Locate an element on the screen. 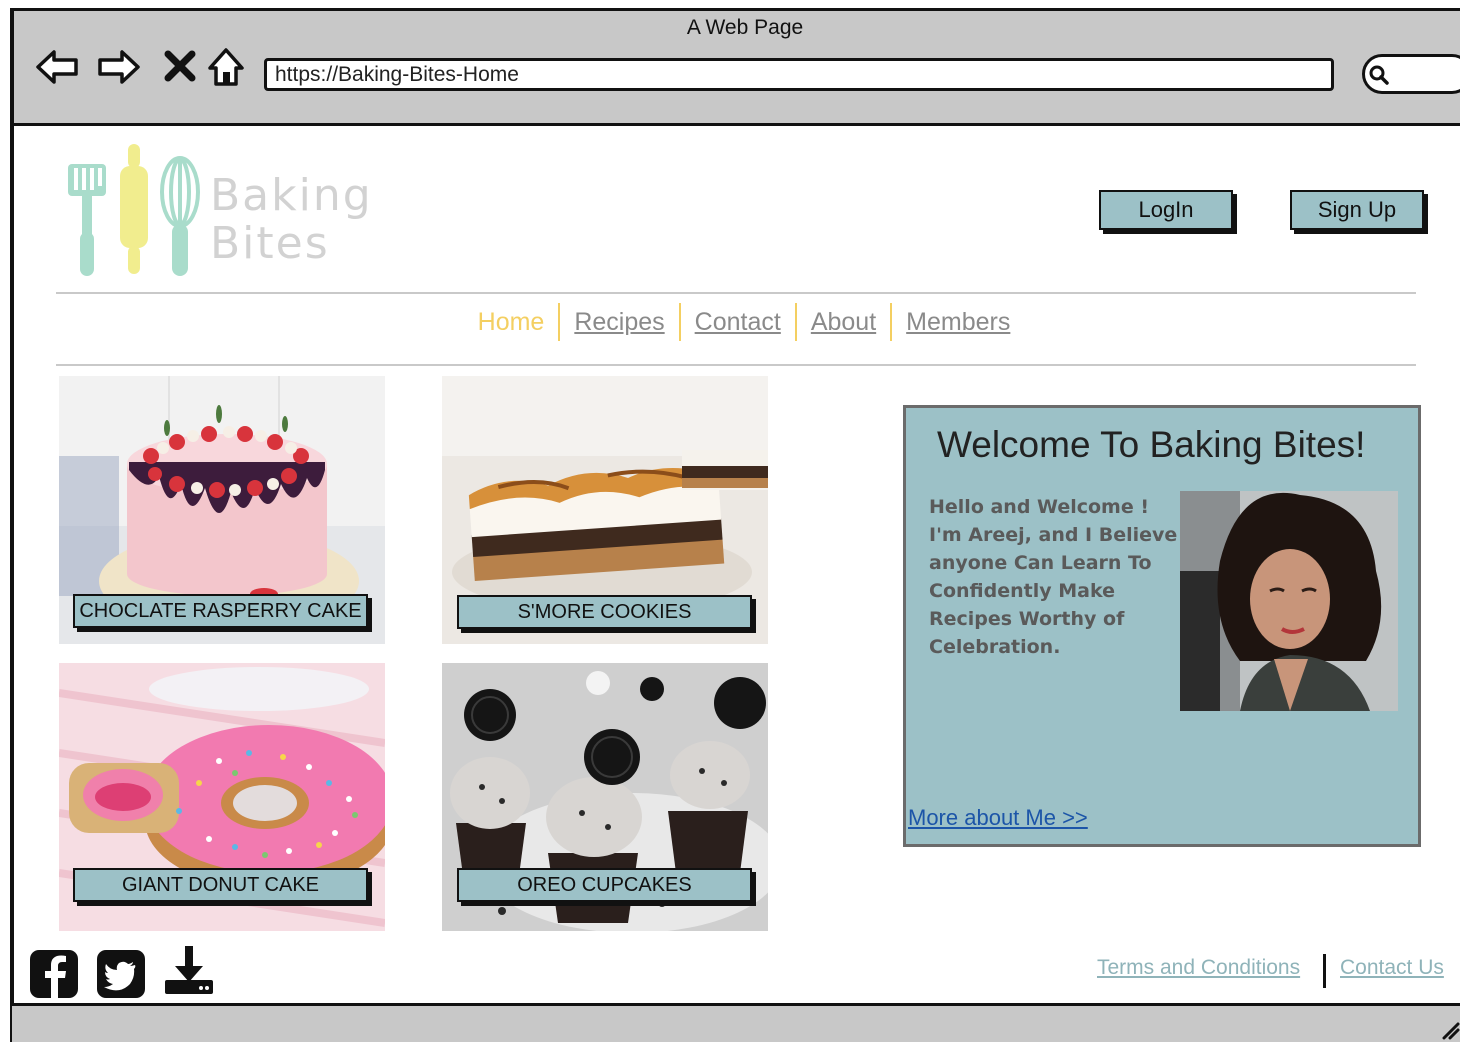 This screenshot has height=1042, width=1460. product-label-raspberry-cake: CHOCLATE RASPERRY CAKE is located at coordinates (220, 611).